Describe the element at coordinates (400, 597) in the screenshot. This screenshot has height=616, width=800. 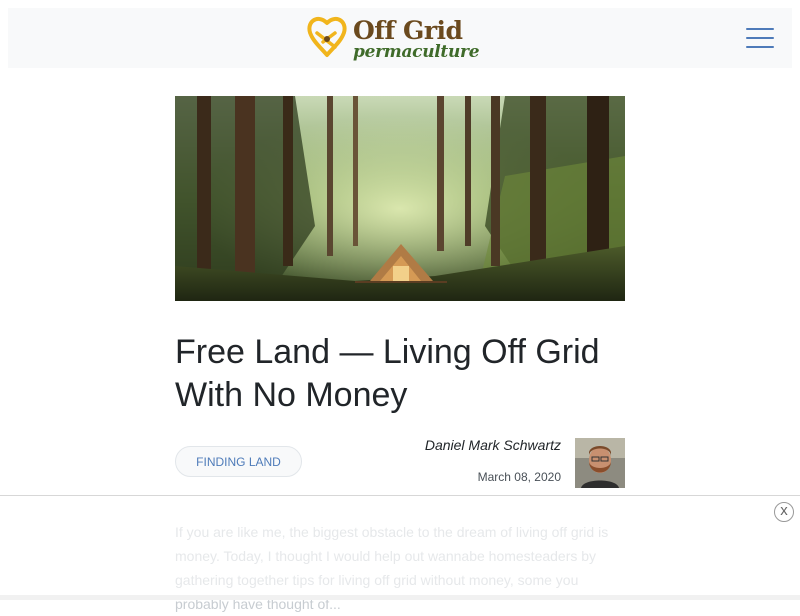
I see `bottom-divider` at that location.